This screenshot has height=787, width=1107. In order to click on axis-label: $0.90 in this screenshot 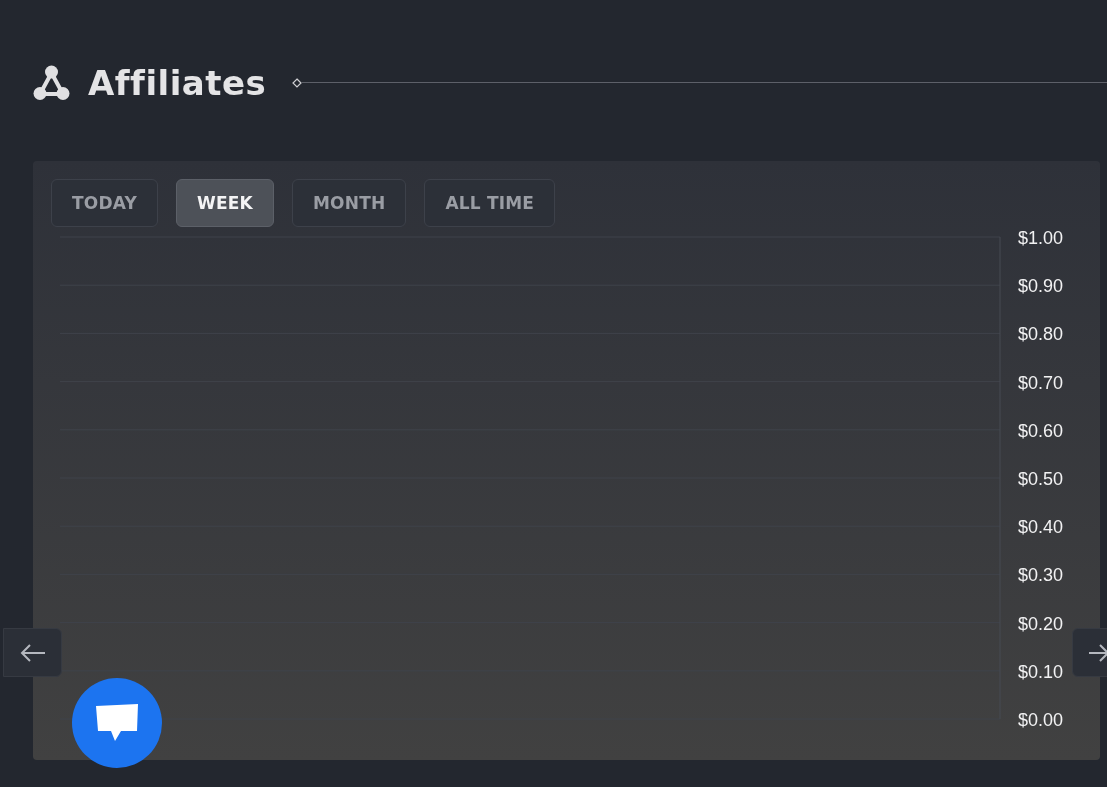, I will do `click(1041, 286)`.